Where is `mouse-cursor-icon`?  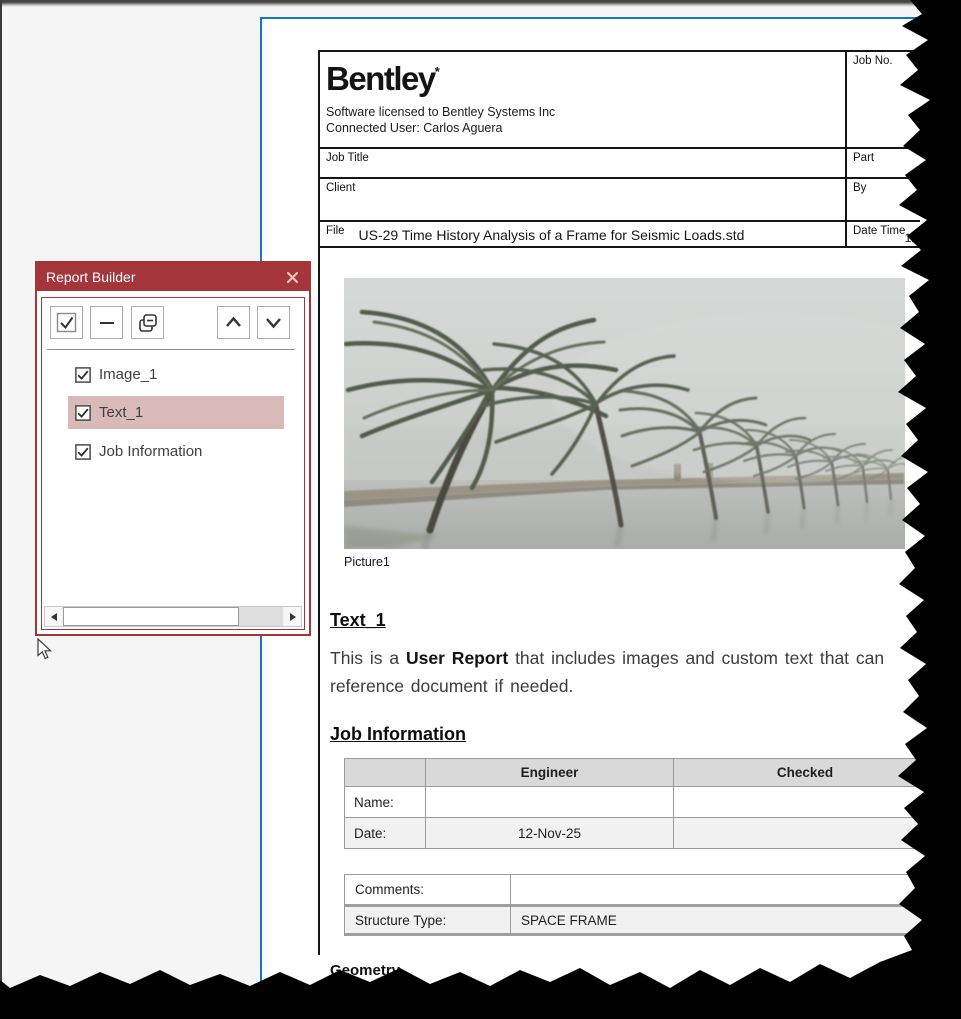
mouse-cursor-icon is located at coordinates (45, 649).